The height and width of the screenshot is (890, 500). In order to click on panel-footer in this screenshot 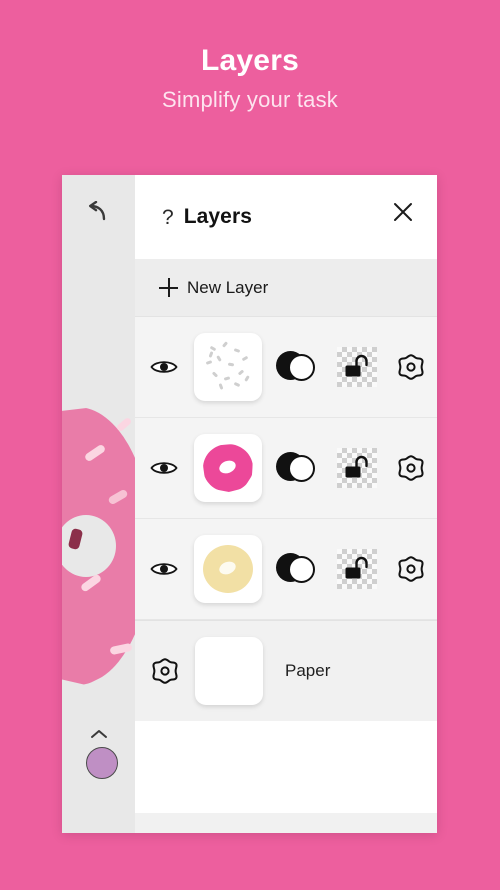, I will do `click(286, 767)`.